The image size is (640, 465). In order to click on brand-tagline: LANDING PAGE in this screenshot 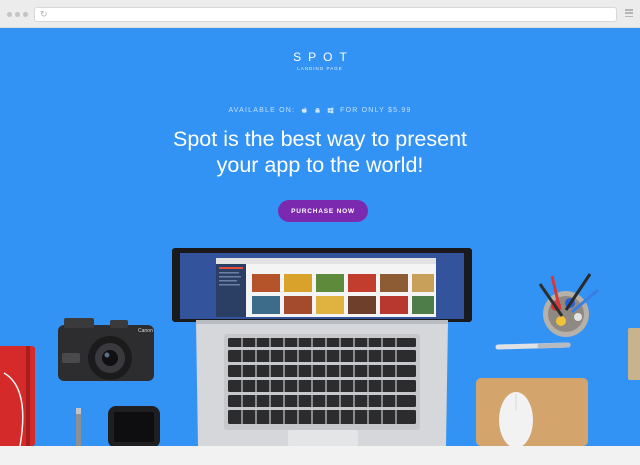, I will do `click(320, 68)`.